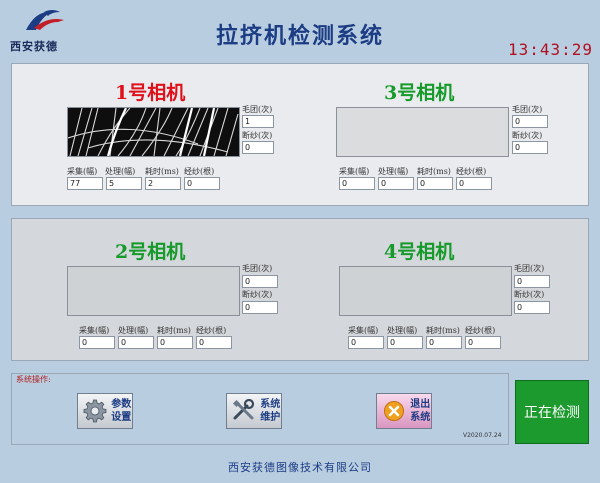  I want to click on camera-4-title: 4号相机, so click(419, 252).